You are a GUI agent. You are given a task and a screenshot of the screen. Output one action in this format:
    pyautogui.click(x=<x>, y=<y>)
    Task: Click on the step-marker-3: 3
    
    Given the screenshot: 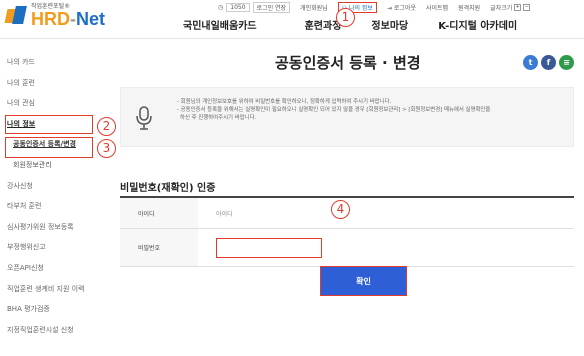 What is the action you would take?
    pyautogui.click(x=106, y=148)
    